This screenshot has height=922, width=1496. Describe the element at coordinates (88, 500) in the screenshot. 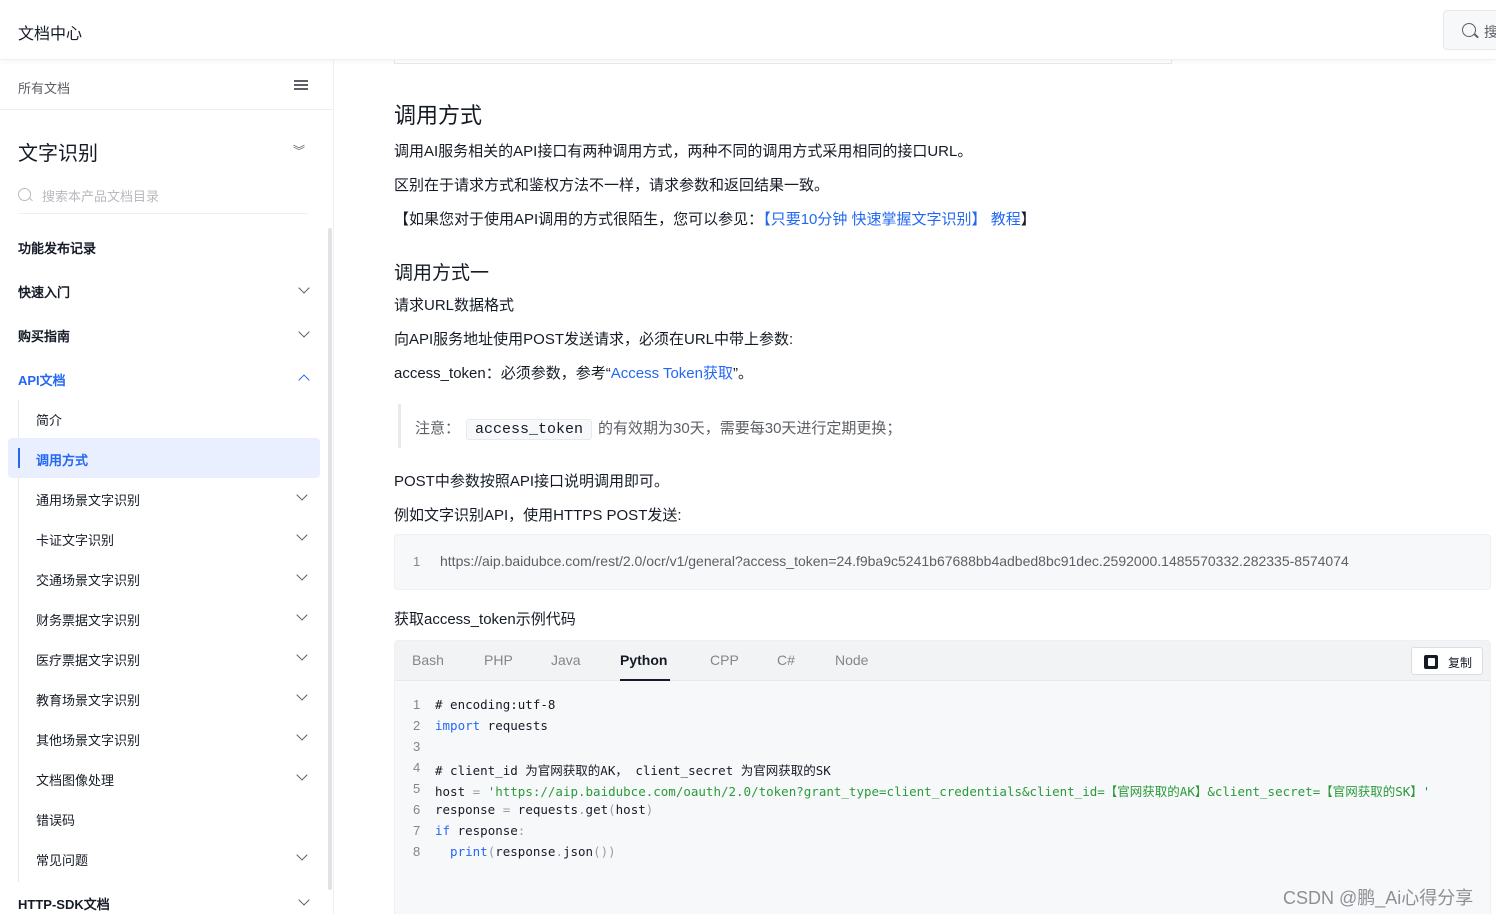

I see `sub-item-label: 通用场景文字识别` at that location.